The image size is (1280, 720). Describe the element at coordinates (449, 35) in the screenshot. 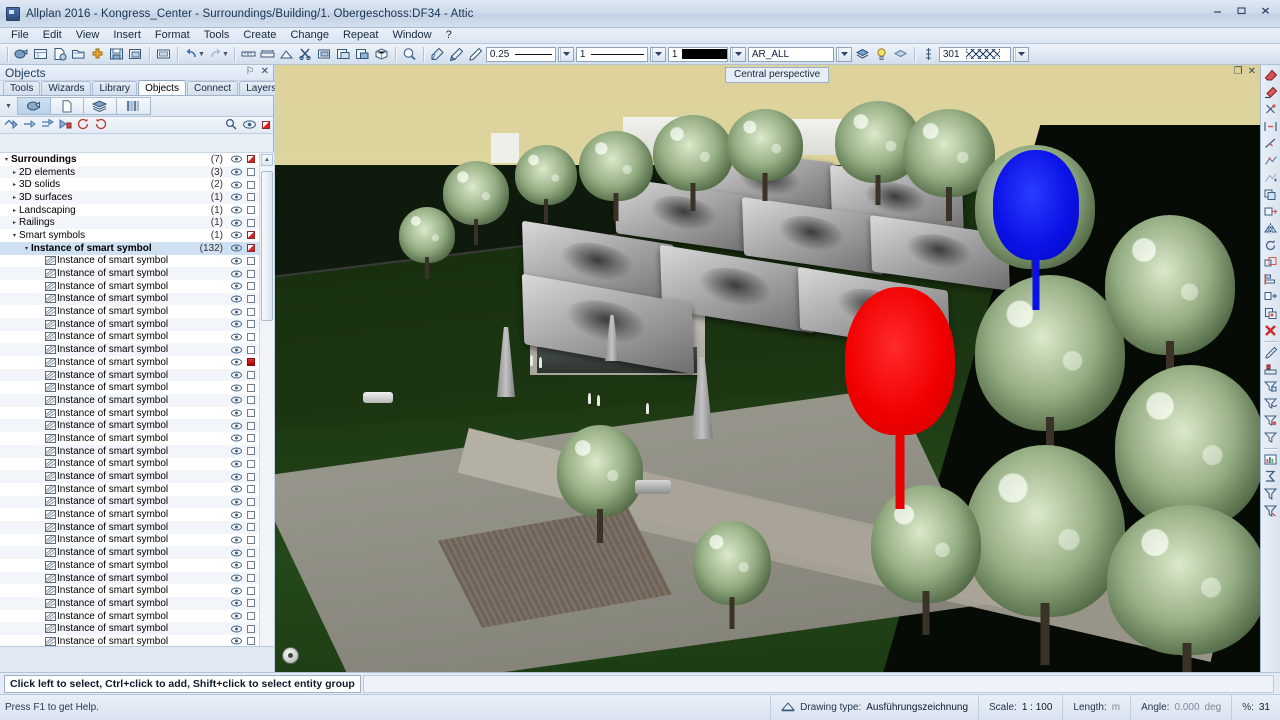

I see `menu-item-help: ?` at that location.